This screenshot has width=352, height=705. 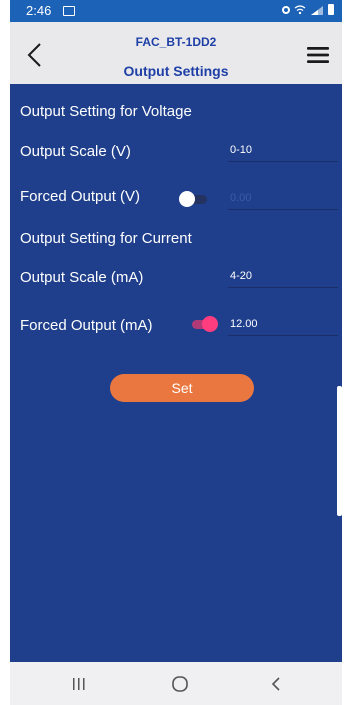 I want to click on image-notification-icon, so click(x=69, y=11).